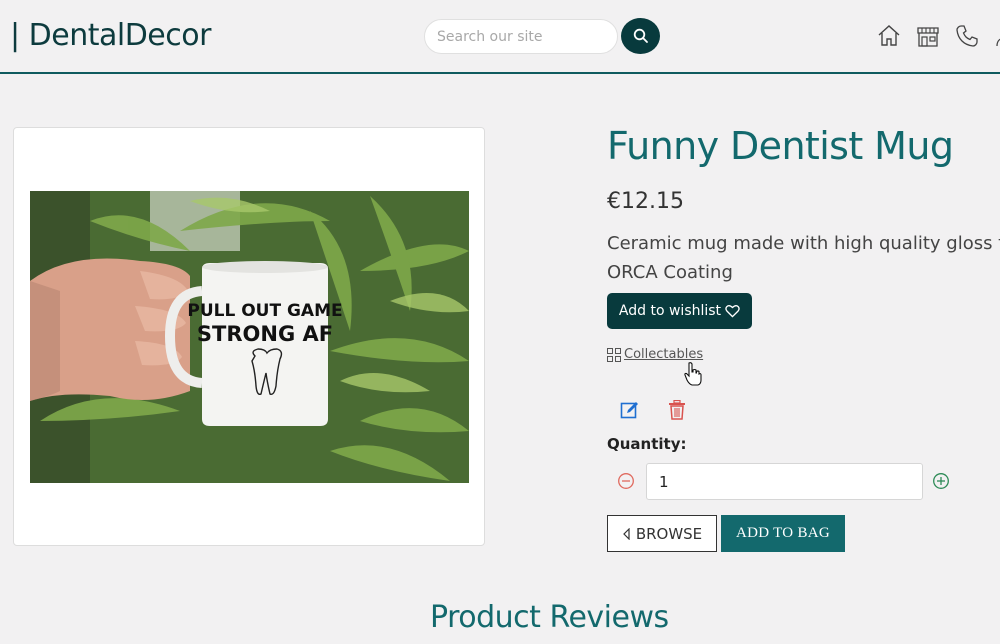 The image size is (1000, 644). I want to click on trash-icon, so click(677, 410).